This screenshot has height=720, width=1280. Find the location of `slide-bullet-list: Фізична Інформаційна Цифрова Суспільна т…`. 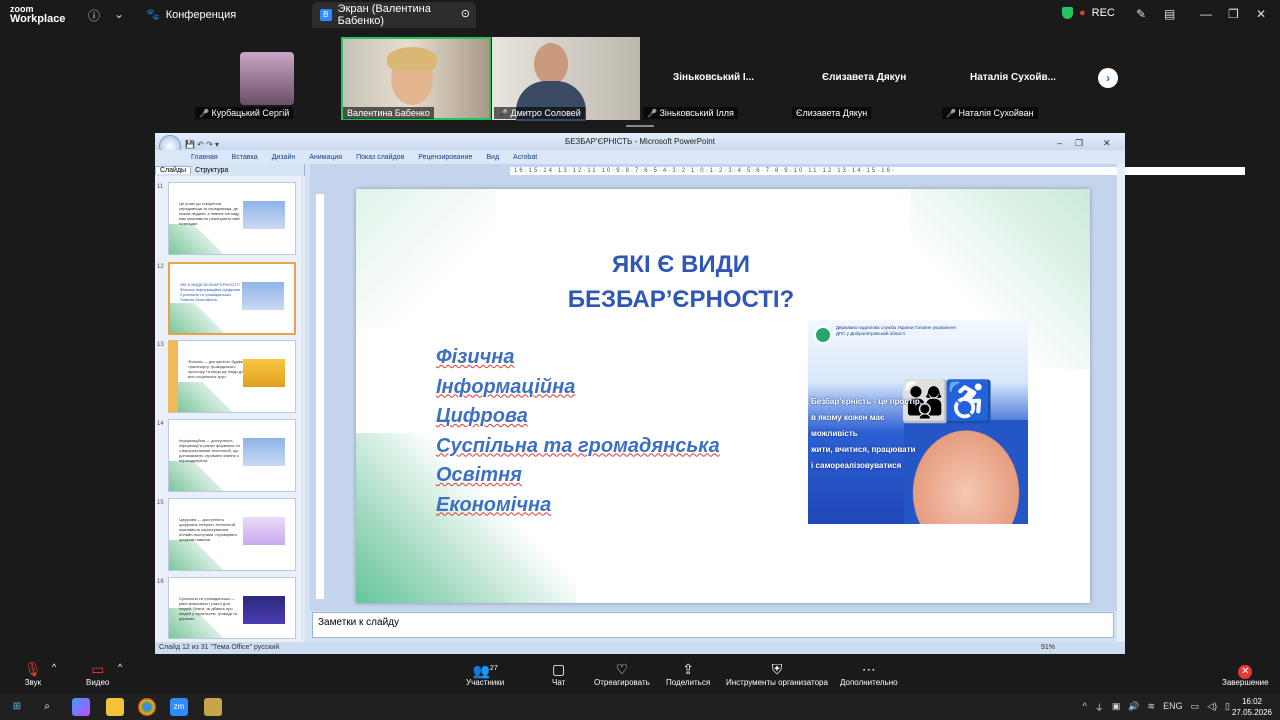

slide-bullet-list: Фізична Інформаційна Цифрова Суспільна т… is located at coordinates (578, 431).